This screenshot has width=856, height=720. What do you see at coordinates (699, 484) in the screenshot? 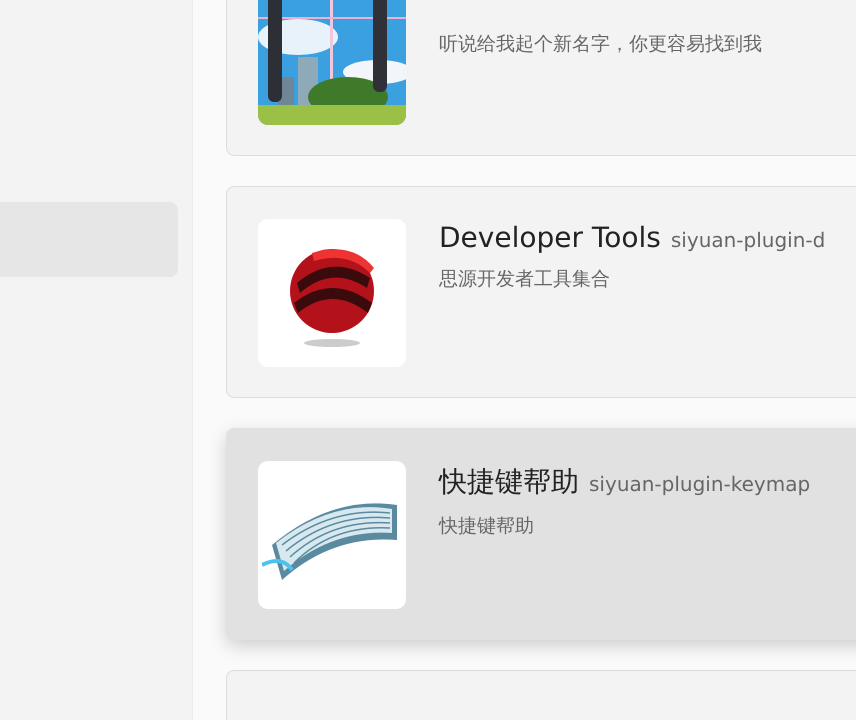
I see `plugin-package: siyuan-plugin-keymap` at bounding box center [699, 484].